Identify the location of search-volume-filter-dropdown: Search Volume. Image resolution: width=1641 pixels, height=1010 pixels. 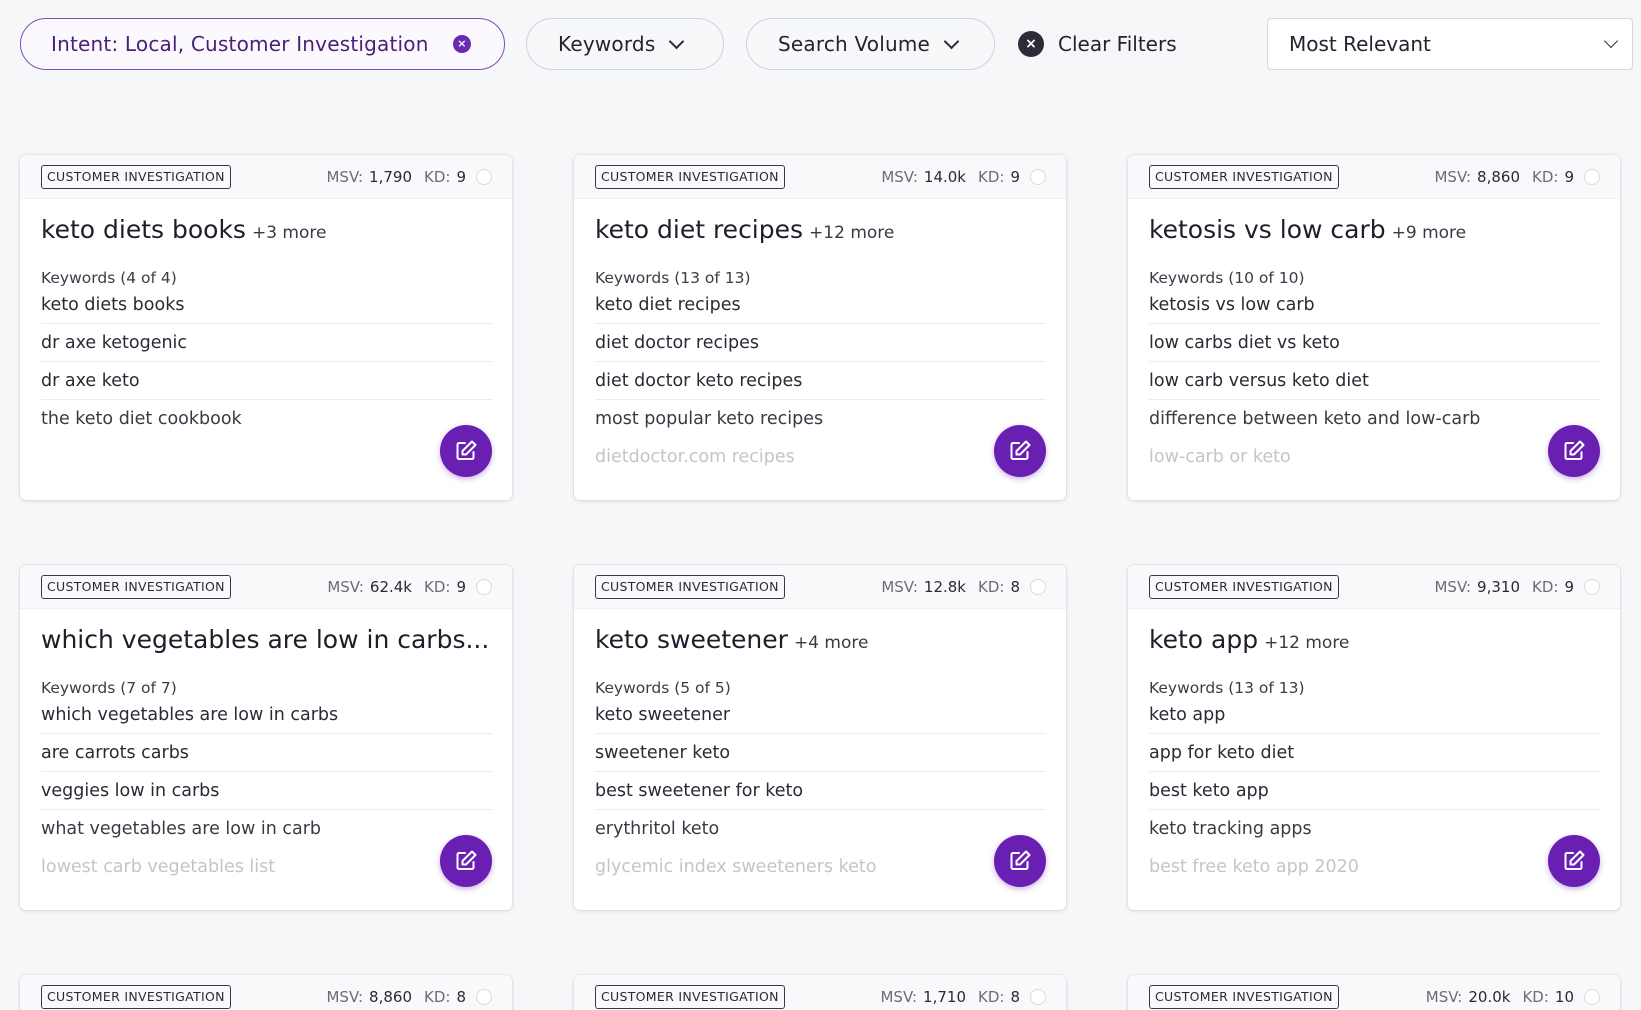
(870, 44).